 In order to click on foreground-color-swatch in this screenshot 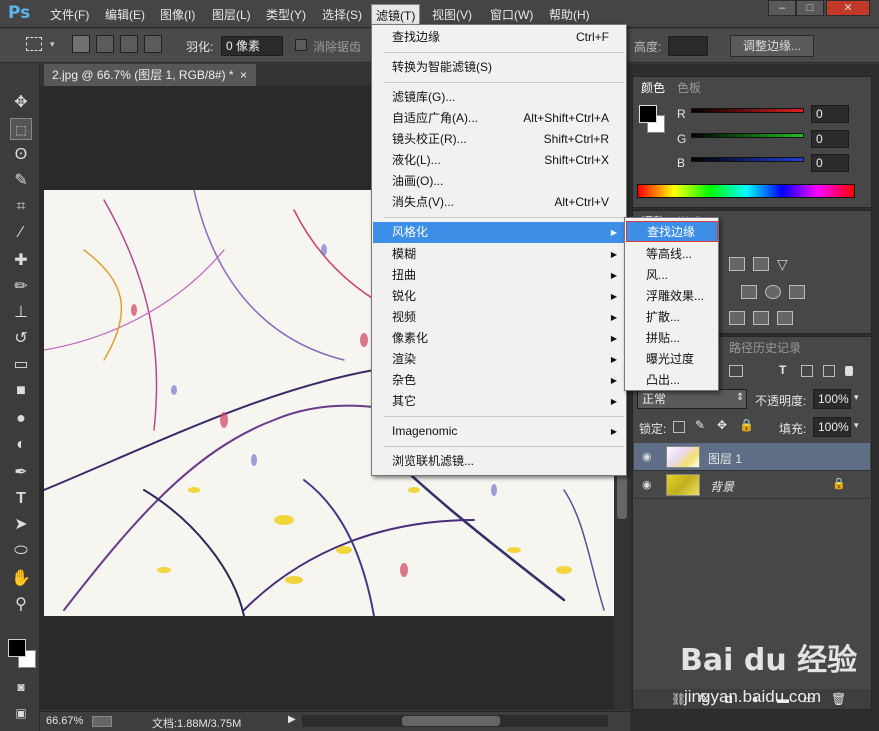, I will do `click(17, 648)`.